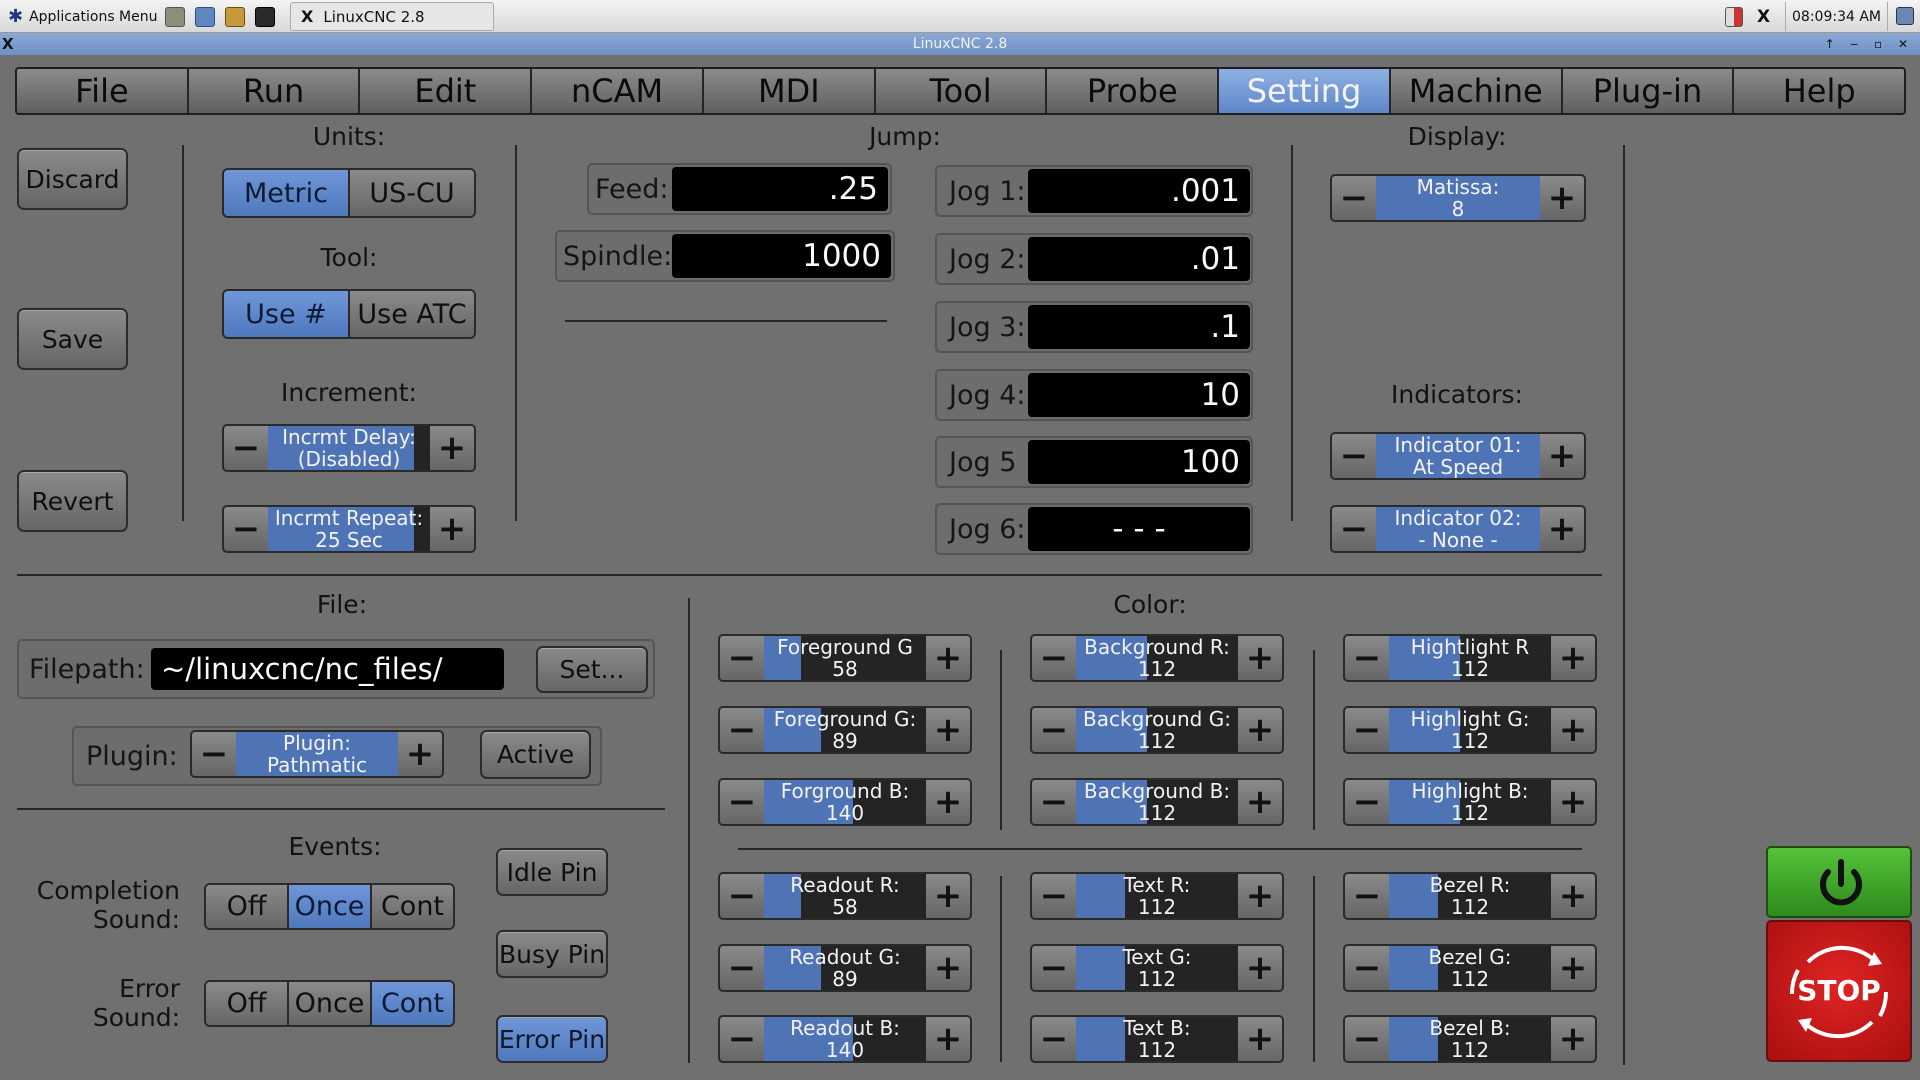 The width and height of the screenshot is (1920, 1080). Describe the element at coordinates (948, 1039) in the screenshot. I see `color-lower-0-2-plus-button: +` at that location.